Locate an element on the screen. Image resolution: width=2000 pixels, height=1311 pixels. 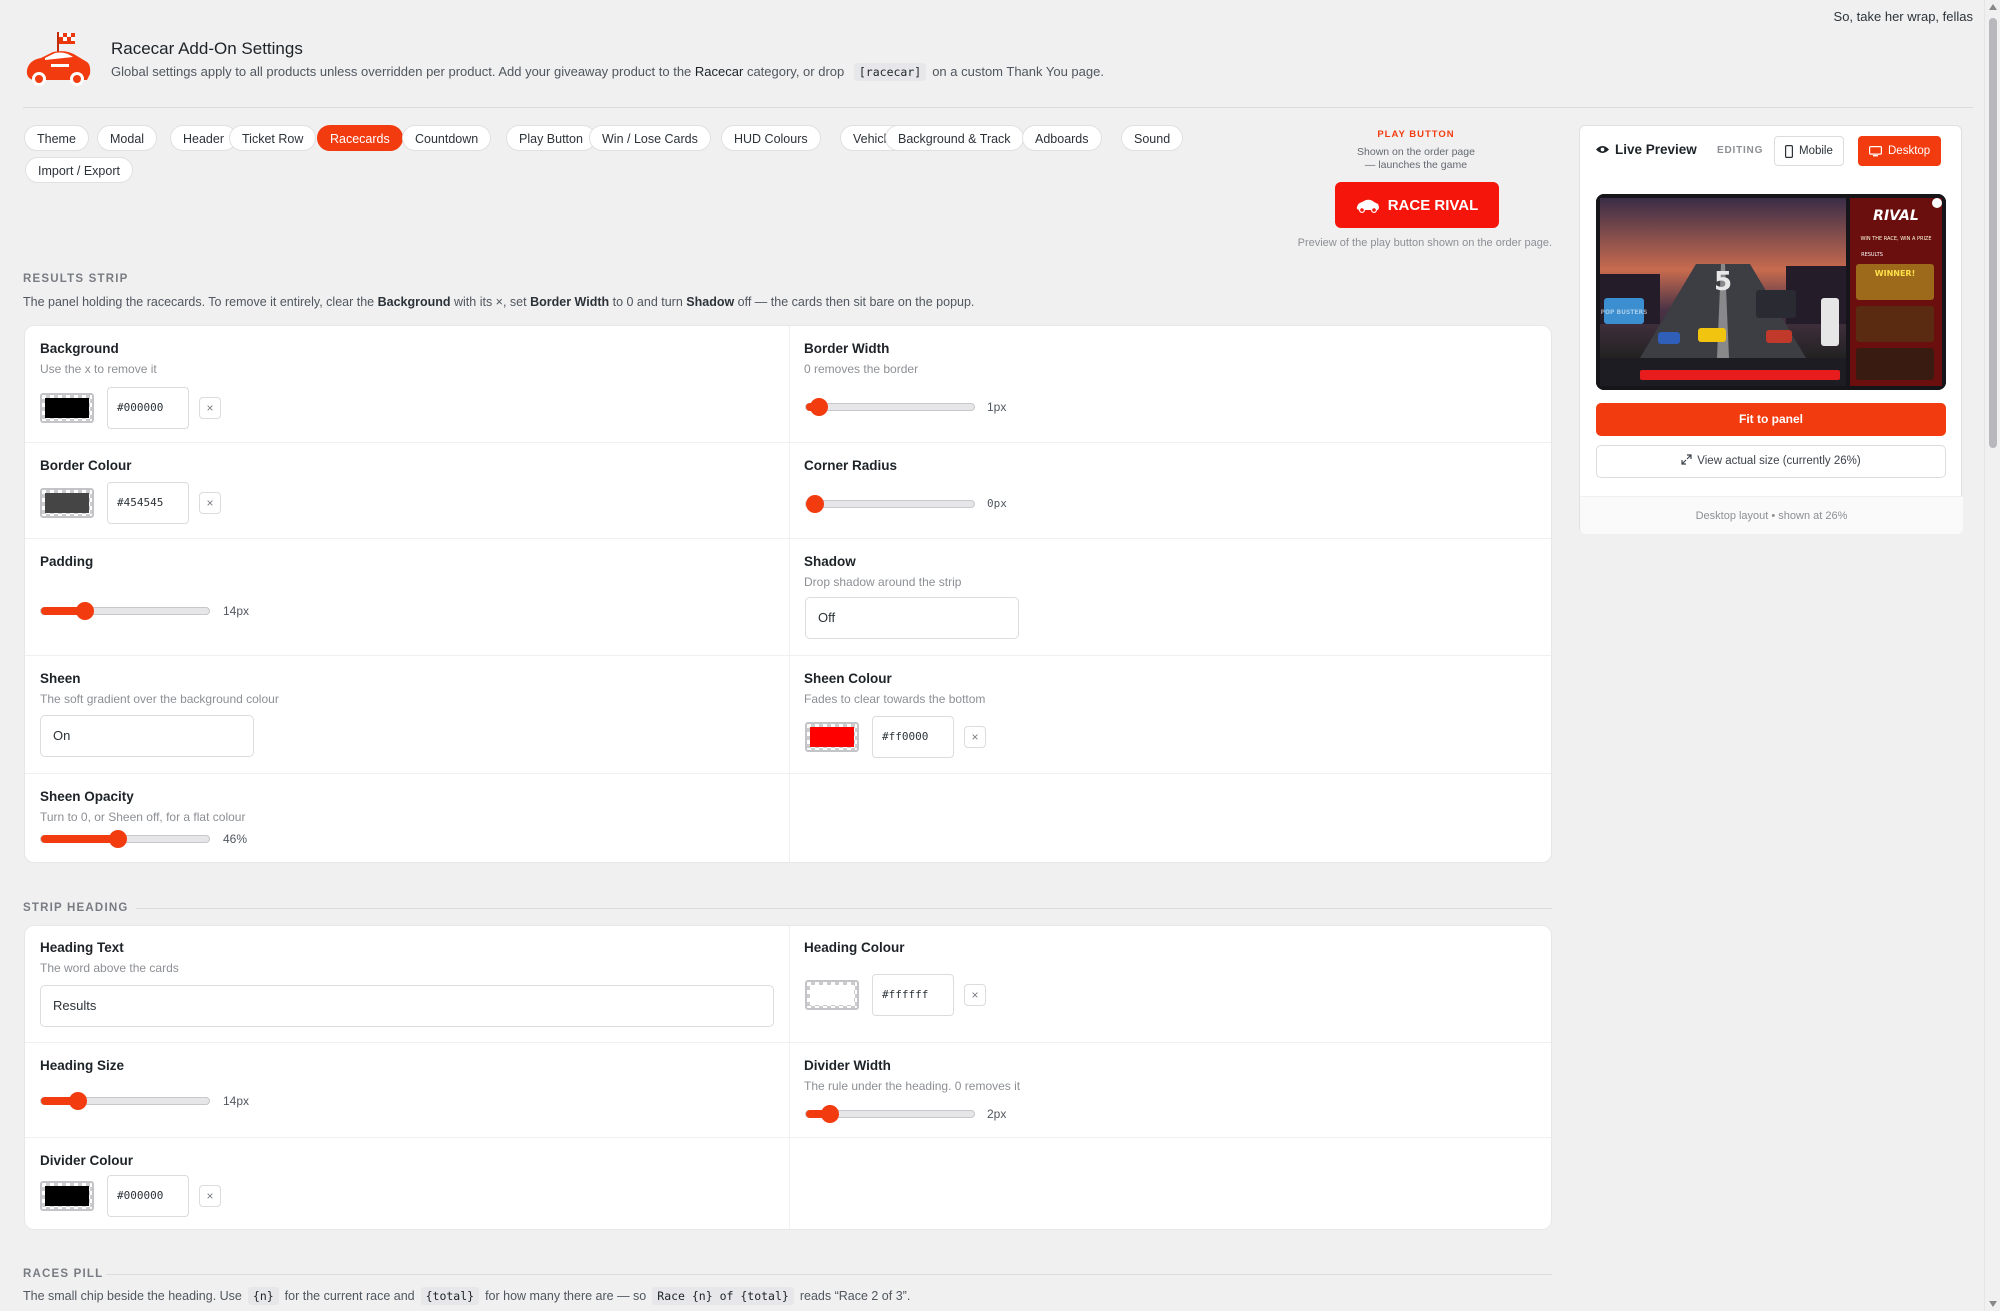
background-colour-swatch is located at coordinates (67, 408).